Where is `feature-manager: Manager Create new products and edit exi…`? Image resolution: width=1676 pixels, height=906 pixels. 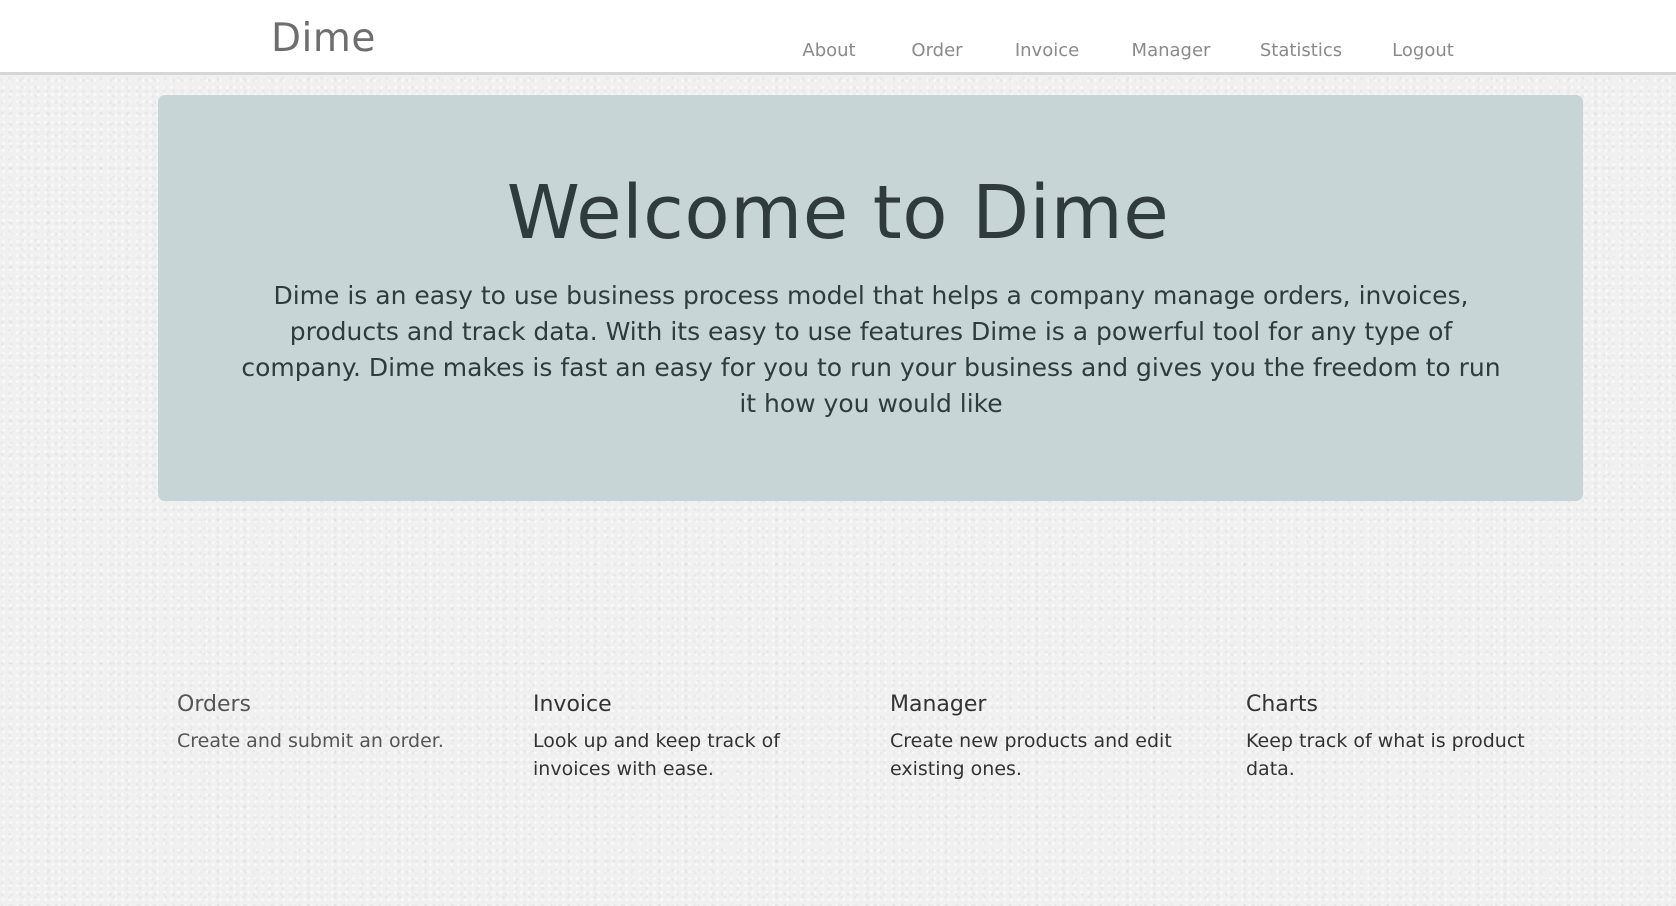
feature-manager: Manager Create new products and edit exi… is located at coordinates (1045, 737).